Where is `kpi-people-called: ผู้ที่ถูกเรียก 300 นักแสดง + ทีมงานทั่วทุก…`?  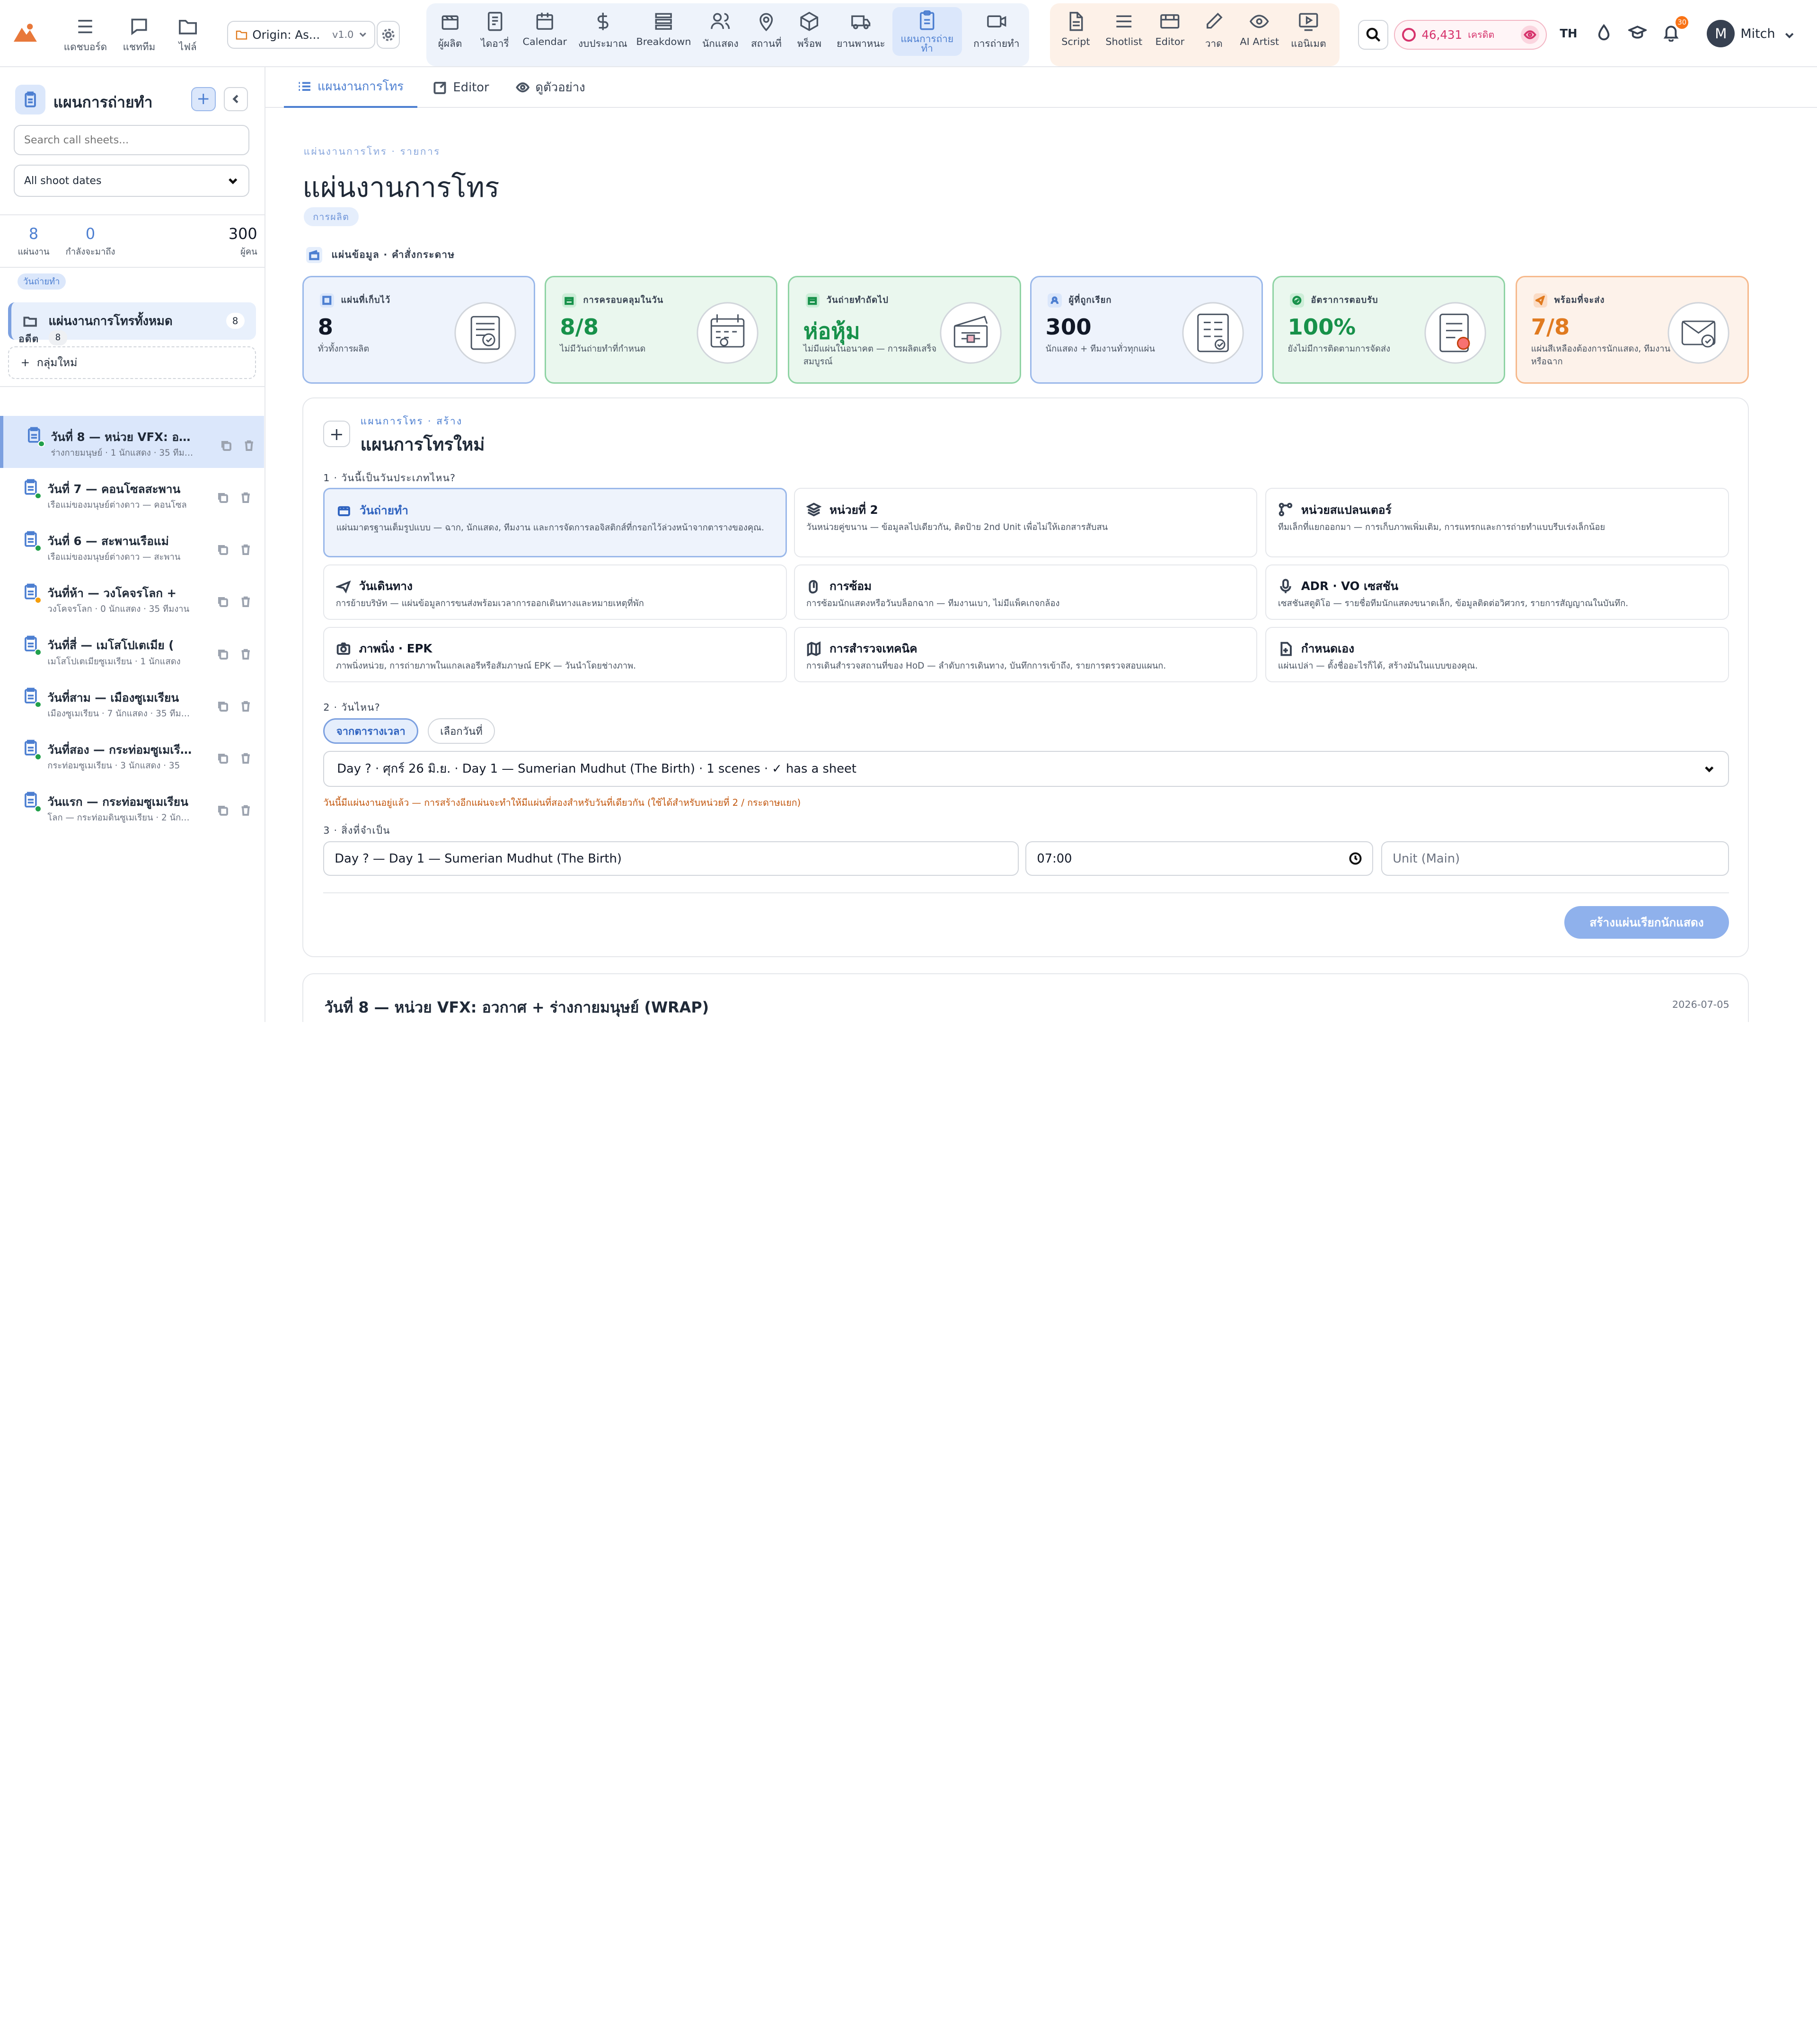 kpi-people-called: ผู้ที่ถูกเรียก 300 นักแสดง + ทีมงานทั่วทุก… is located at coordinates (1146, 329).